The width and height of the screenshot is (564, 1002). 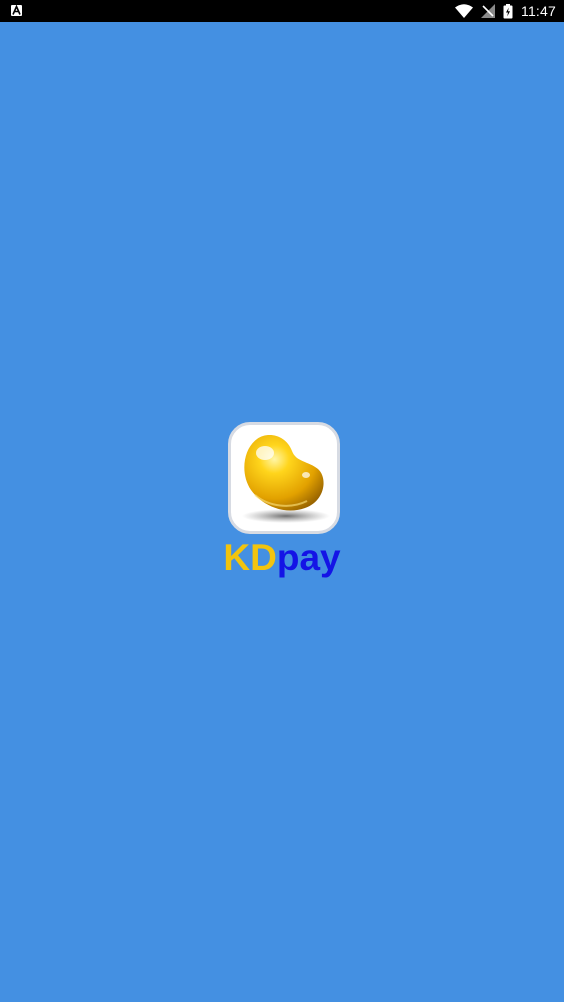 What do you see at coordinates (308, 557) in the screenshot?
I see `app-name-part-pay: pay` at bounding box center [308, 557].